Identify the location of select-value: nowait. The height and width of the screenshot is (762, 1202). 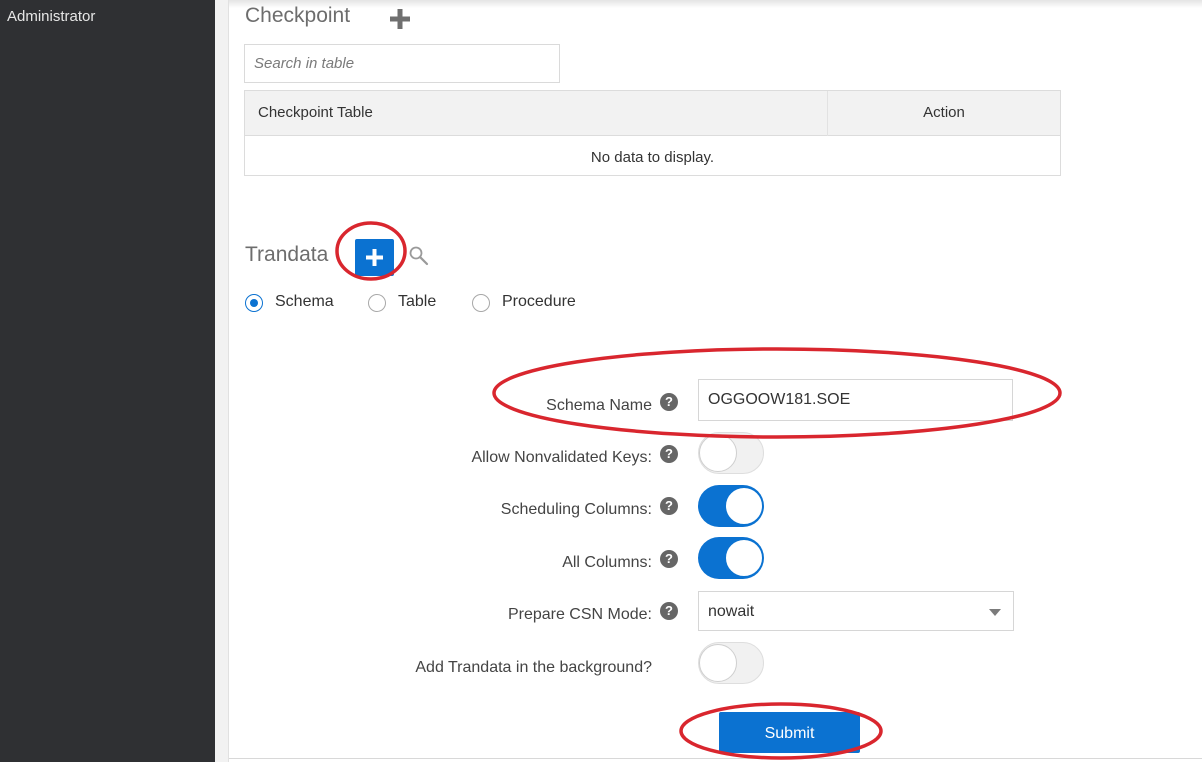
(731, 611).